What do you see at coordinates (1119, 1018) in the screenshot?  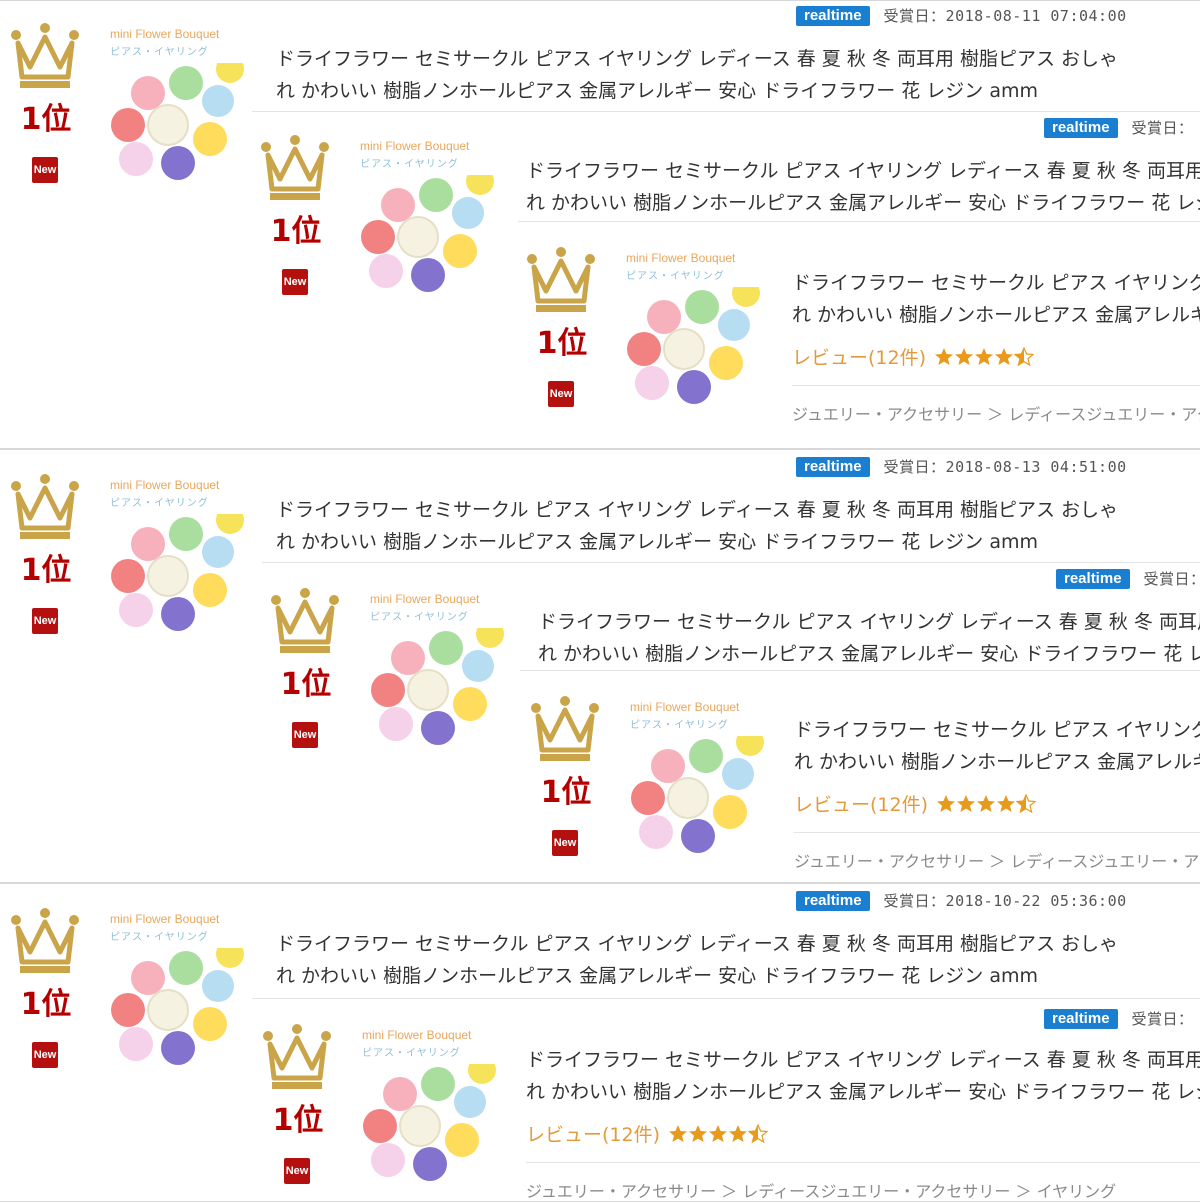 I see `award-meta: realtime 受賞日：` at bounding box center [1119, 1018].